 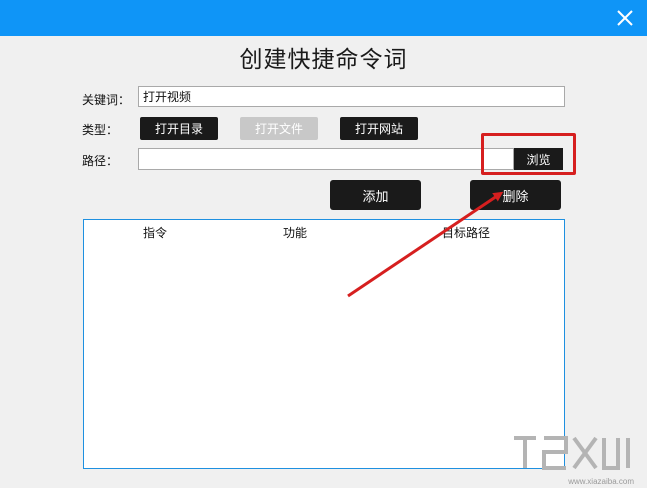 What do you see at coordinates (106, 100) in the screenshot?
I see `keyword-label: 关键词：` at bounding box center [106, 100].